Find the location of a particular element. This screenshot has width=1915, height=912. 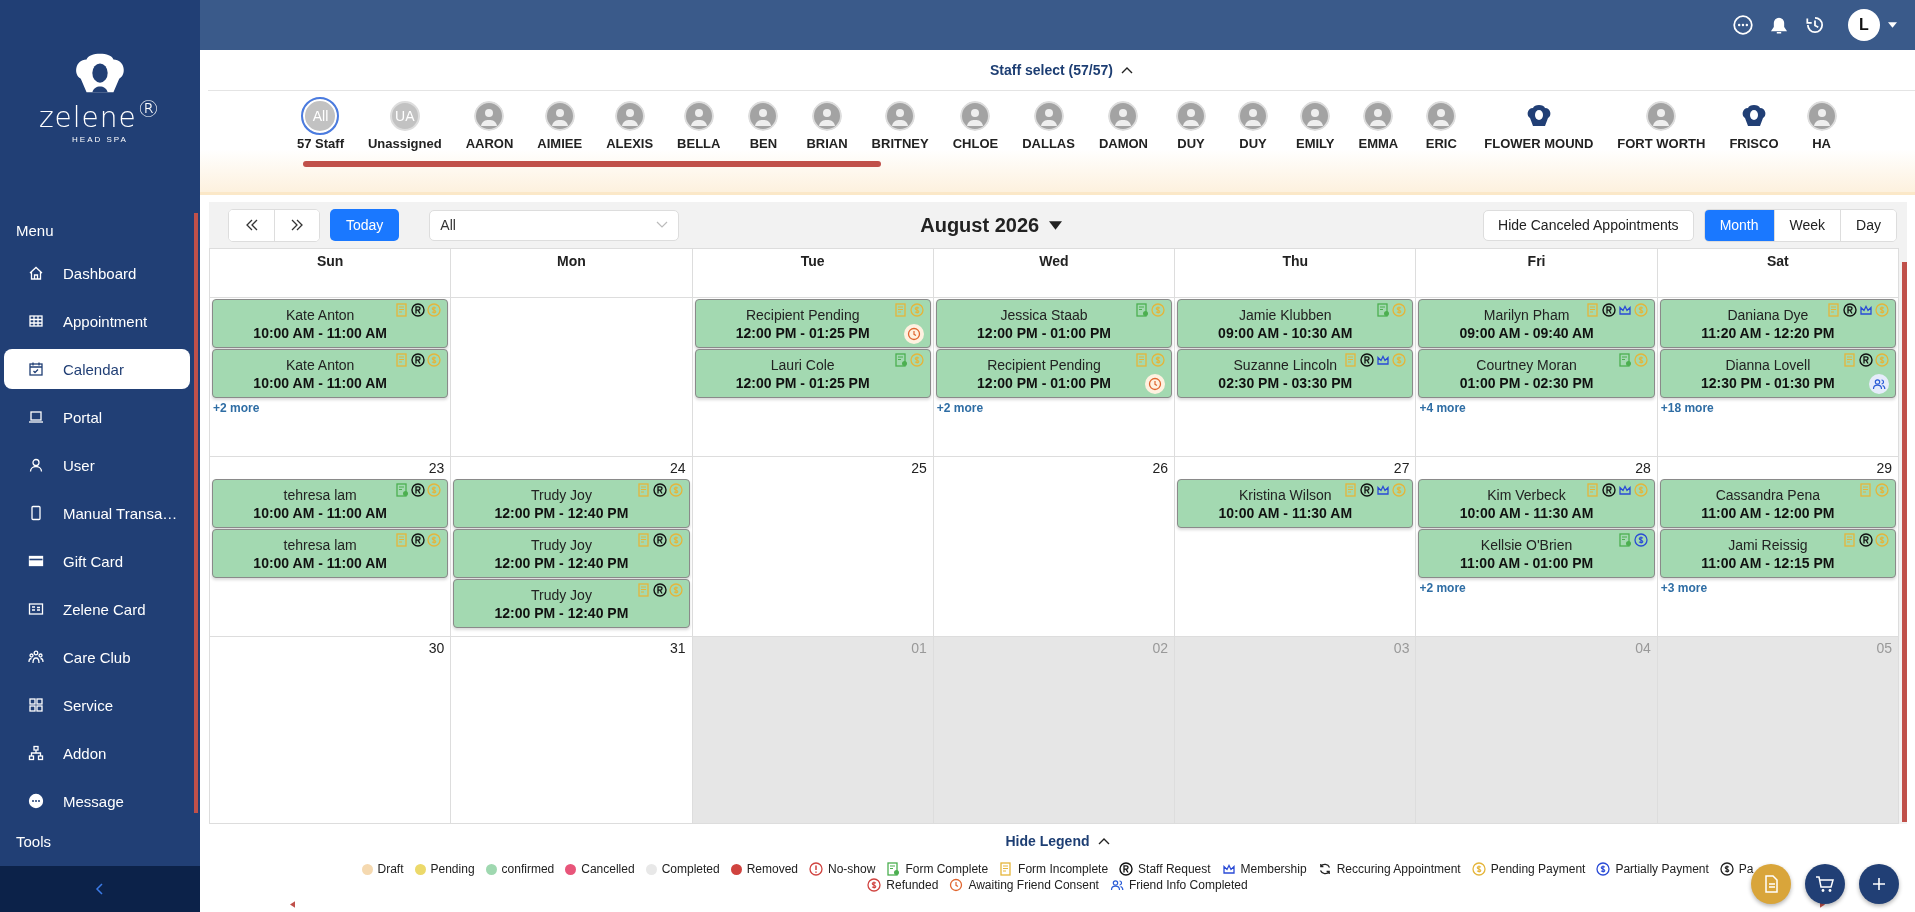

sidebar-item: User is located at coordinates (97, 465).